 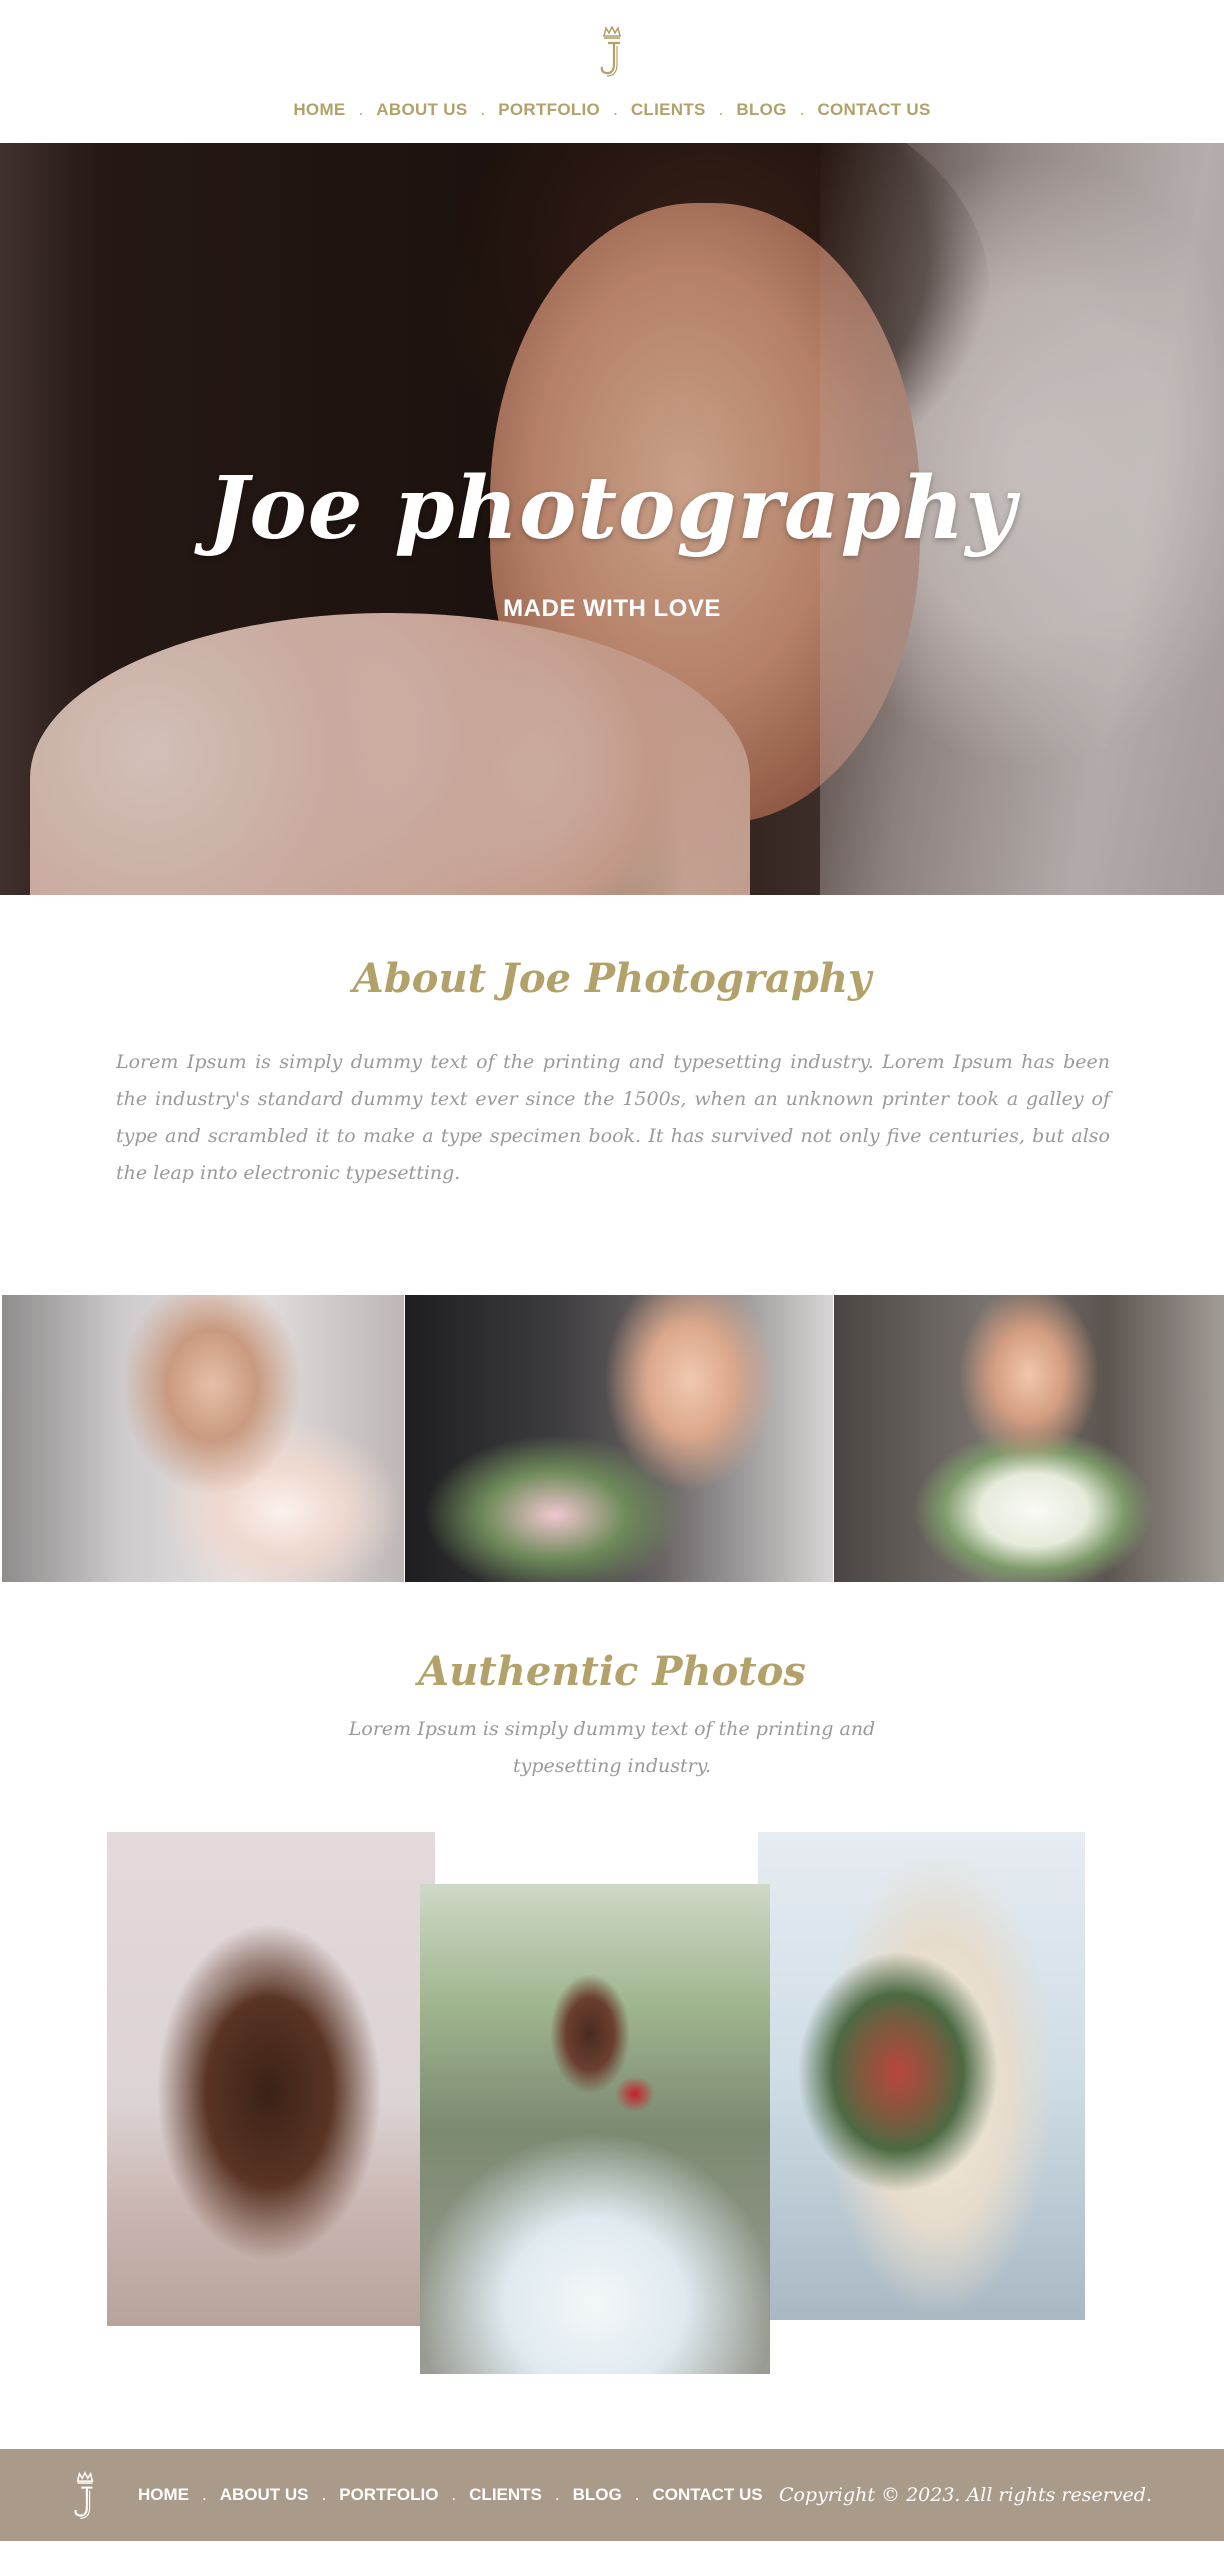 What do you see at coordinates (319, 110) in the screenshot?
I see `nav-home: HOME` at bounding box center [319, 110].